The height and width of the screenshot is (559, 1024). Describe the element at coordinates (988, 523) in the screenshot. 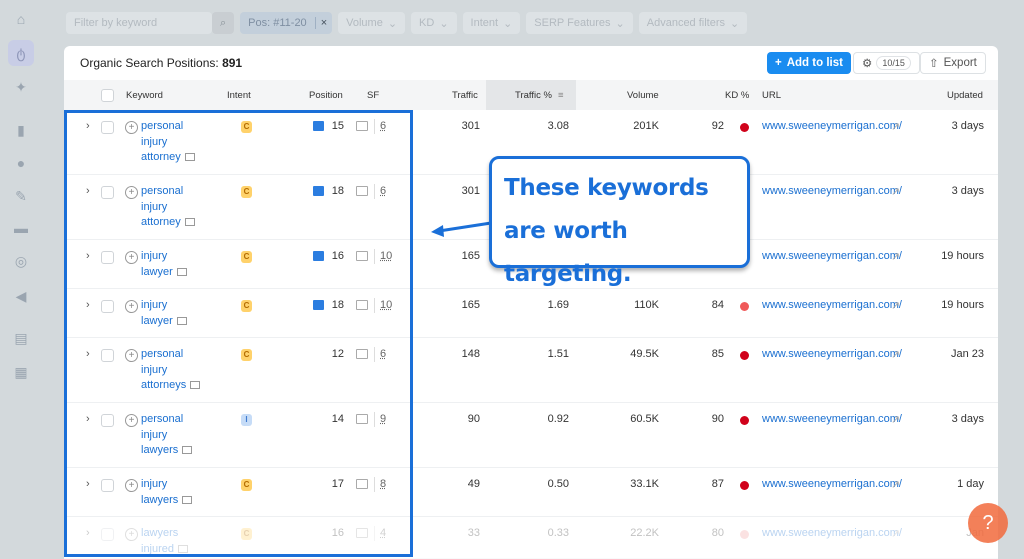

I see `help-button: ?` at that location.